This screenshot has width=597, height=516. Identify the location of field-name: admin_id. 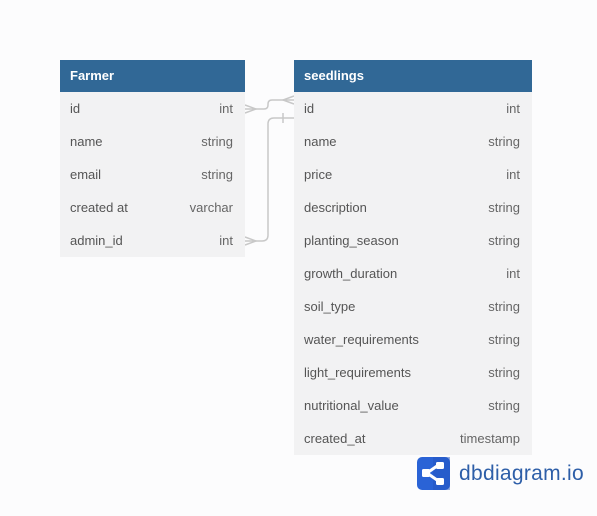
(96, 240).